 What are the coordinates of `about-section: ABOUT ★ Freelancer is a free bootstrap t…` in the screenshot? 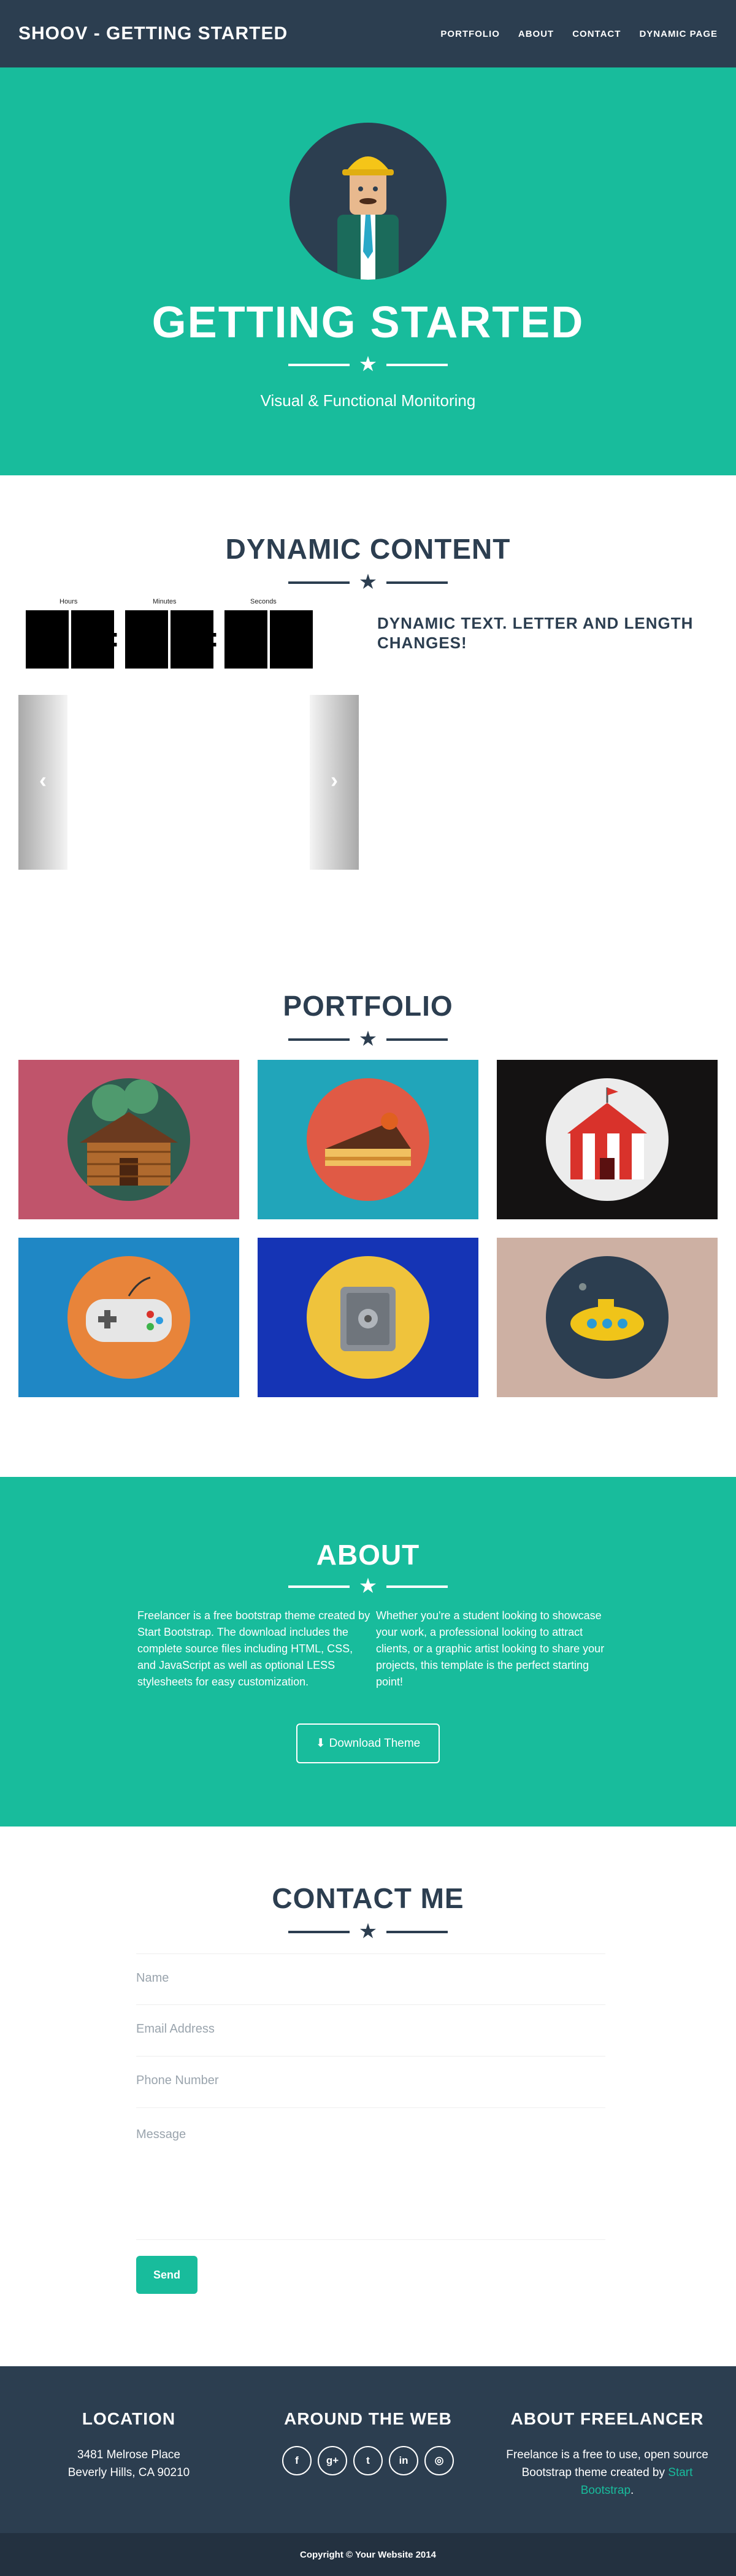 It's located at (368, 1652).